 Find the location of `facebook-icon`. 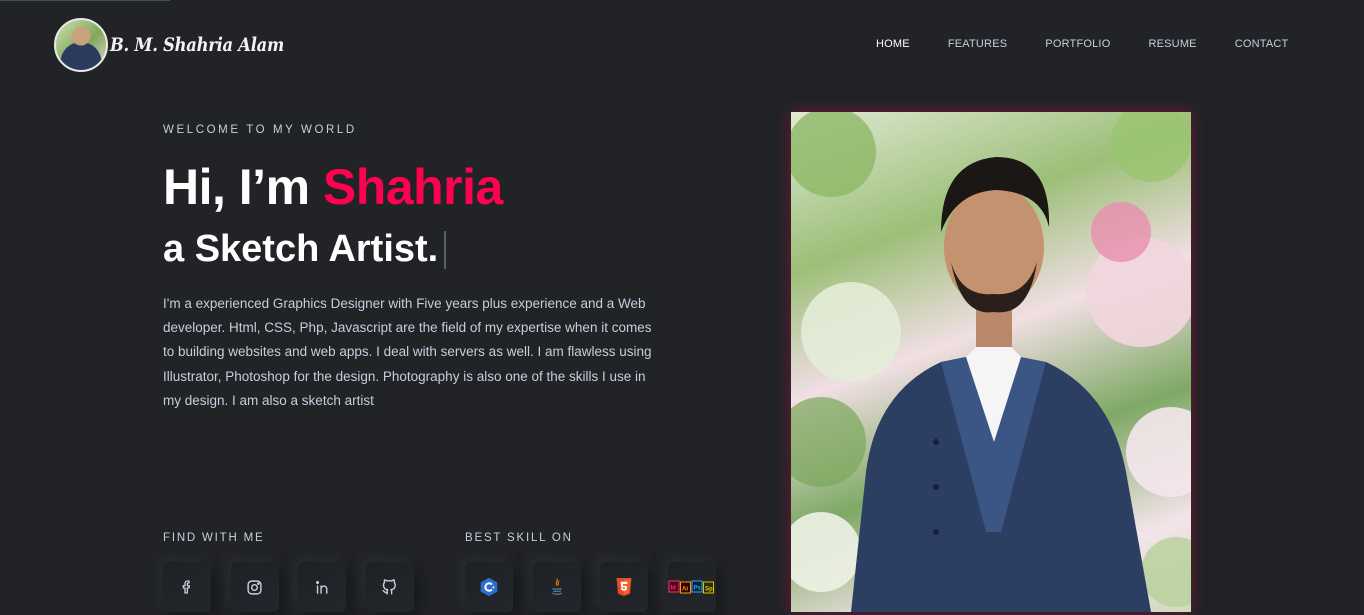

facebook-icon is located at coordinates (186, 587).